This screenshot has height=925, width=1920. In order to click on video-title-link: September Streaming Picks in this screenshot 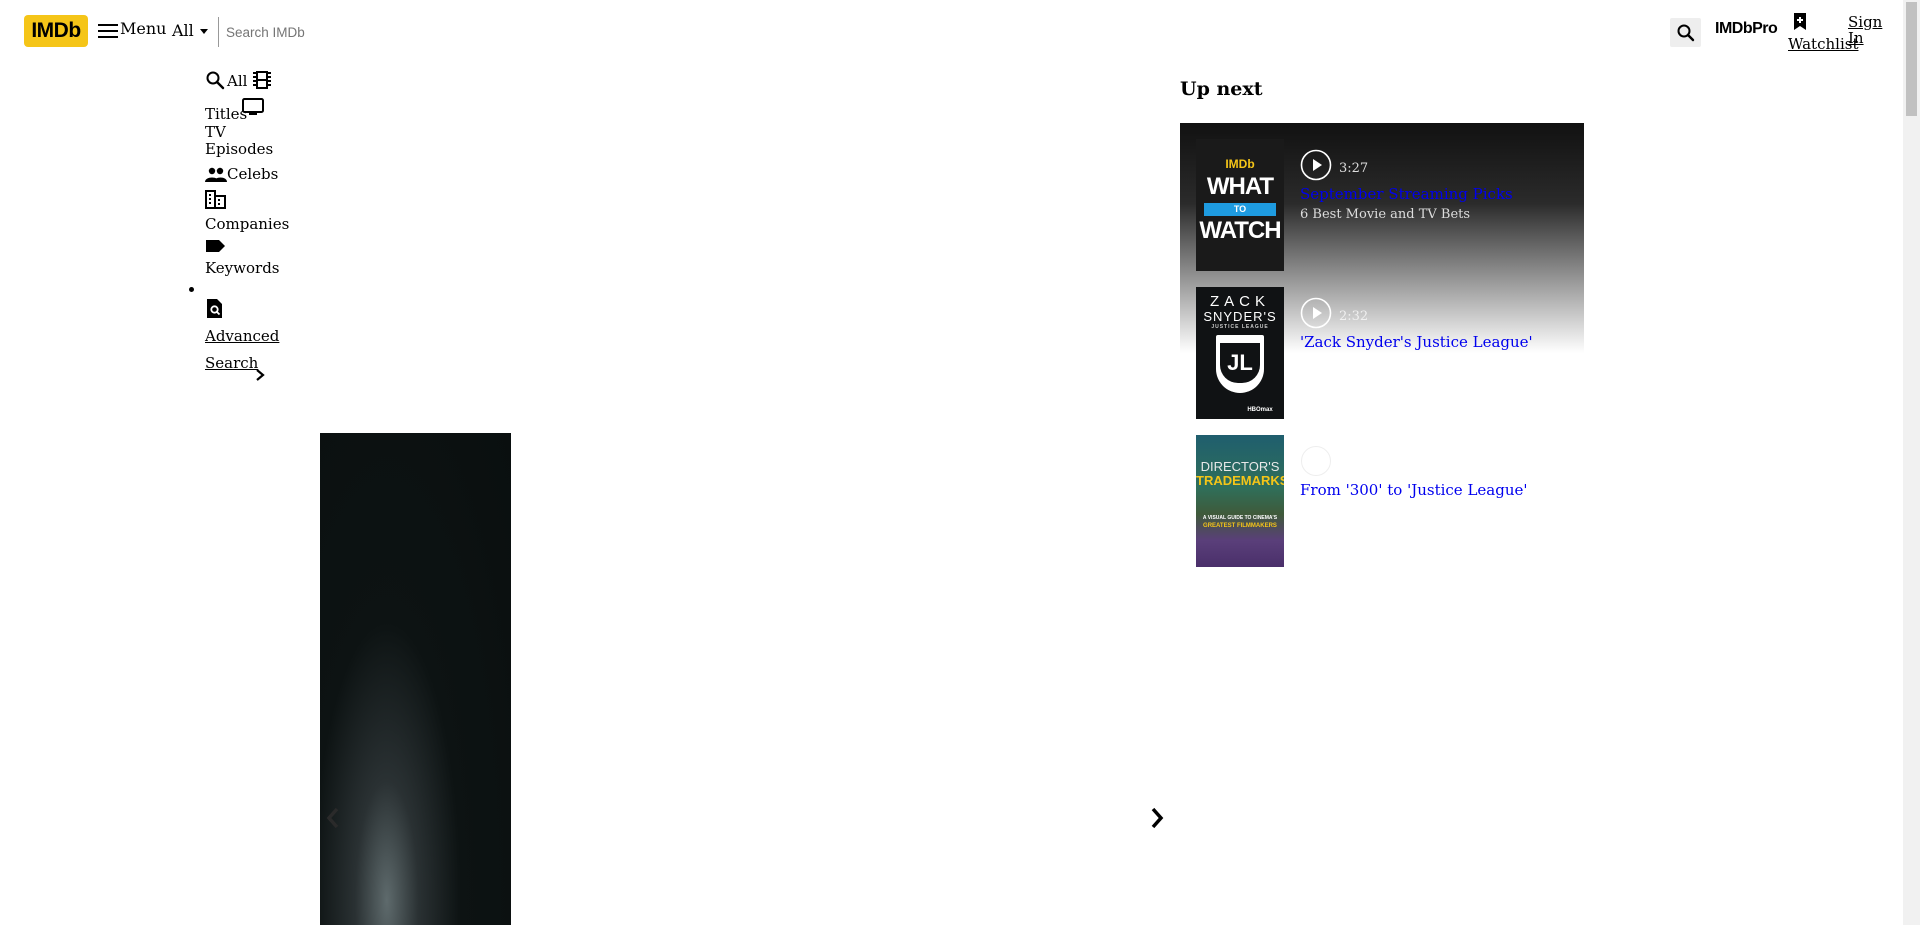, I will do `click(1406, 194)`.